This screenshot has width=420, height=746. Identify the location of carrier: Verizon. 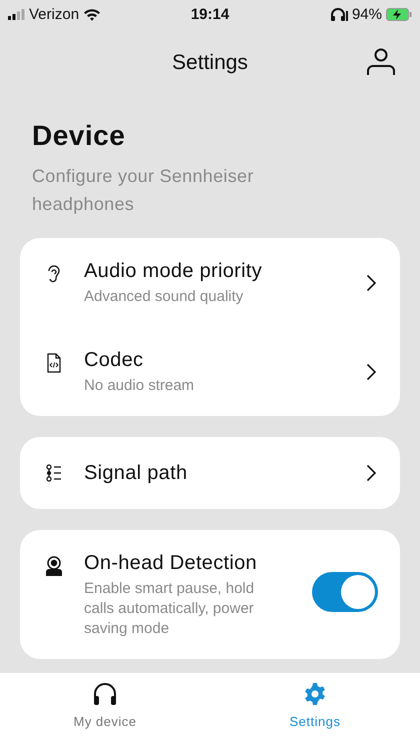
(54, 14).